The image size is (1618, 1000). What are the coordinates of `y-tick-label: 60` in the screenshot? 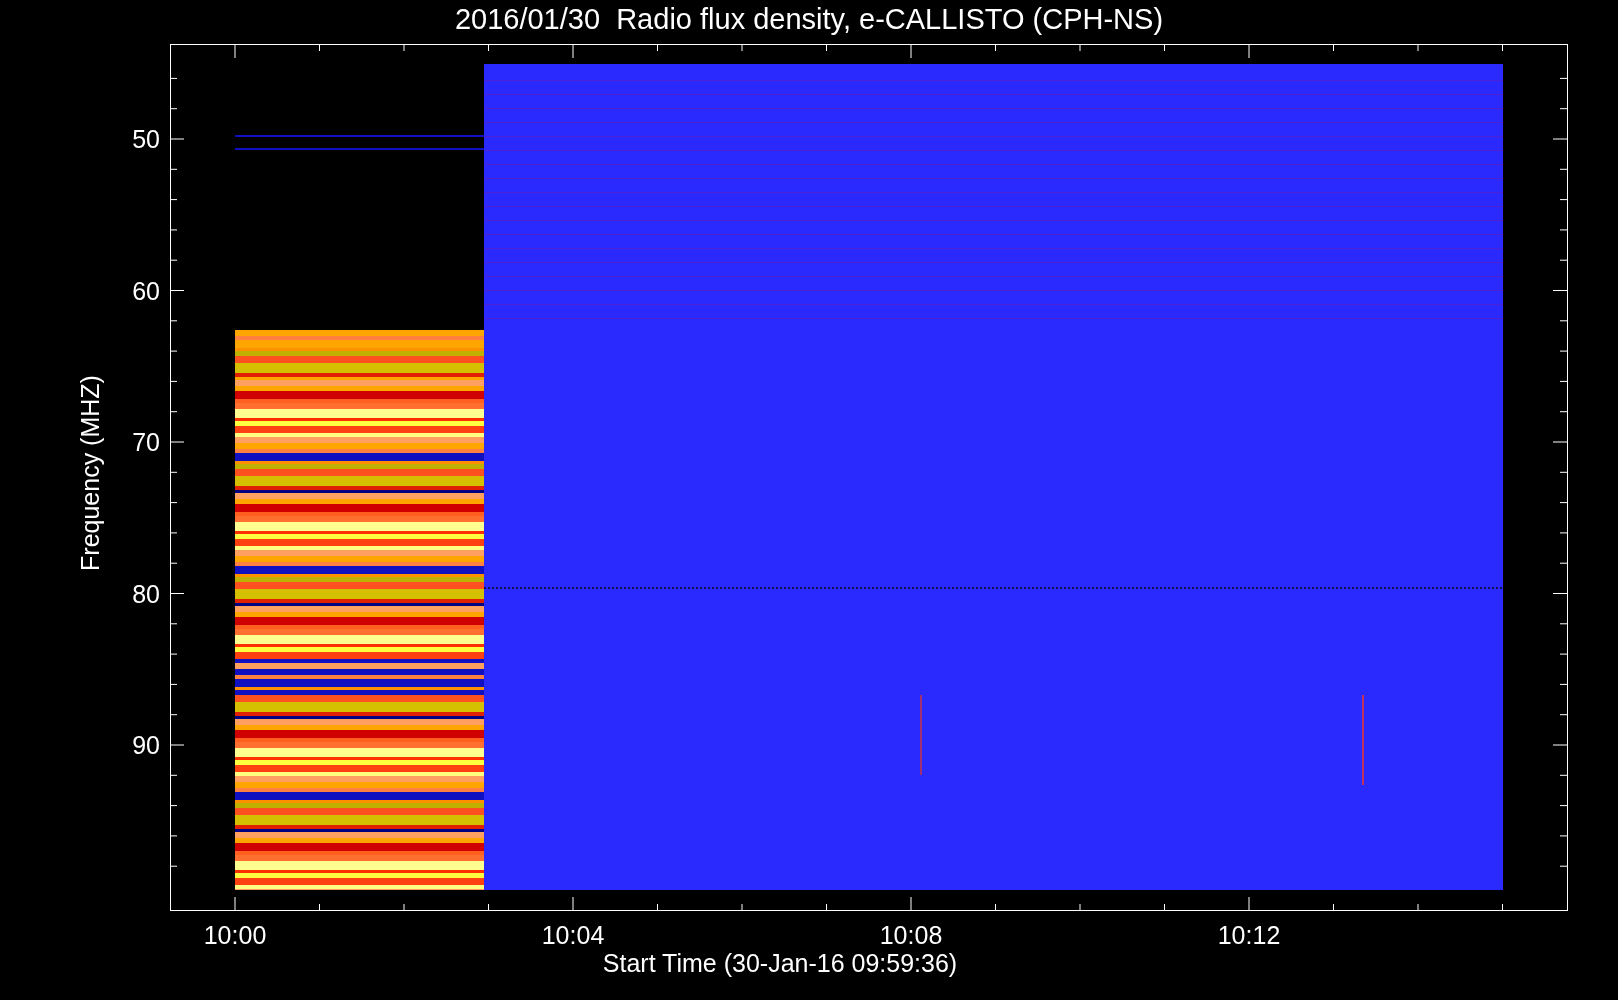 It's located at (145, 290).